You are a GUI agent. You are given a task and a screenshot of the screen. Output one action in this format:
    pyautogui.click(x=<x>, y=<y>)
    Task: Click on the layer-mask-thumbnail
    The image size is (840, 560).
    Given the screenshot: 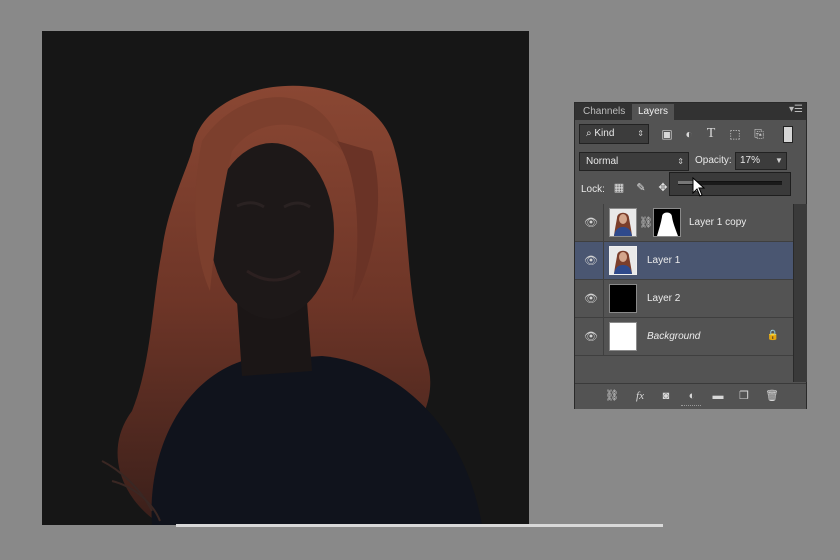 What is the action you would take?
    pyautogui.click(x=667, y=222)
    